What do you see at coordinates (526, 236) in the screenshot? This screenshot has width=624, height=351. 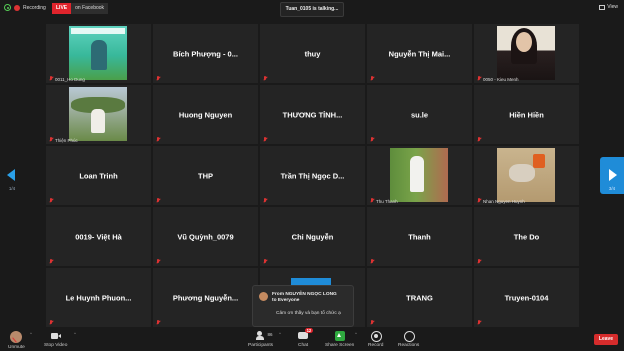 I see `participant-tile: The Do` at bounding box center [526, 236].